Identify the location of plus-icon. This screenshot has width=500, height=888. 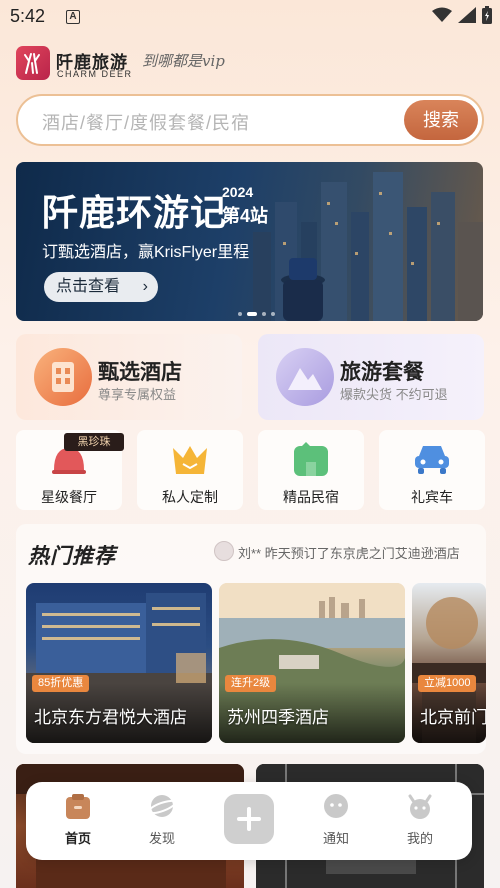
(249, 819).